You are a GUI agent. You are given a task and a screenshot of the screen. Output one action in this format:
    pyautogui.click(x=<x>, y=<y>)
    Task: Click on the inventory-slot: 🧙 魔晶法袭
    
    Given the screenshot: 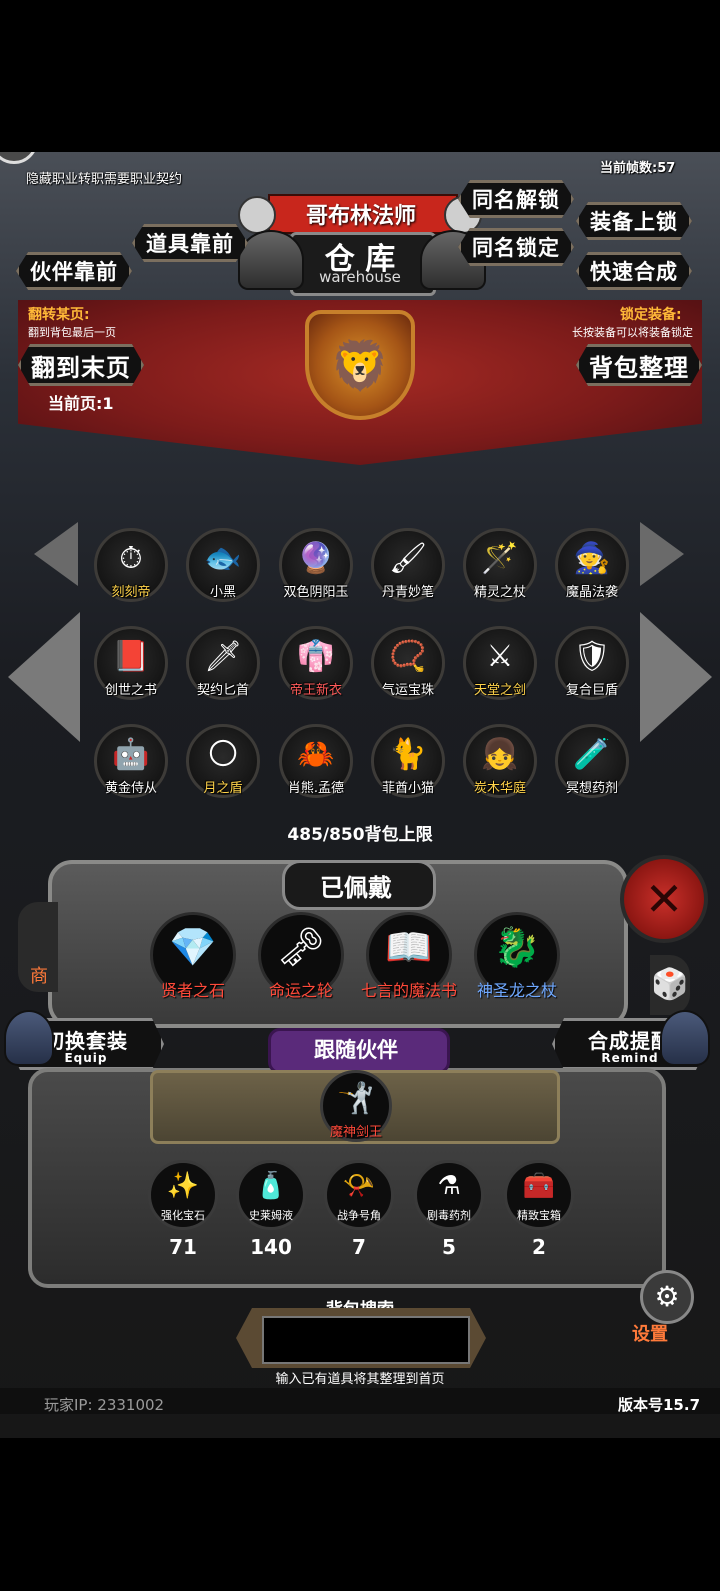 What is the action you would take?
    pyautogui.click(x=592, y=565)
    